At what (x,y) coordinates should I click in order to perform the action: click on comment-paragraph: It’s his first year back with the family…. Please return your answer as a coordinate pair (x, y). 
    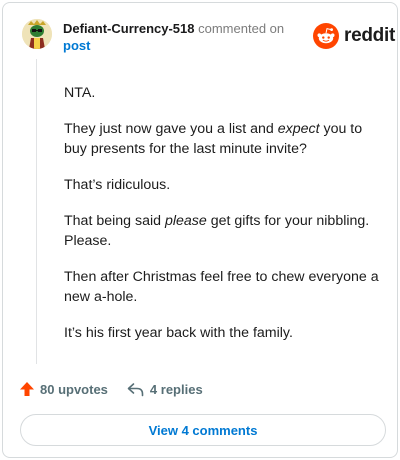
    Looking at the image, I should click on (178, 333).